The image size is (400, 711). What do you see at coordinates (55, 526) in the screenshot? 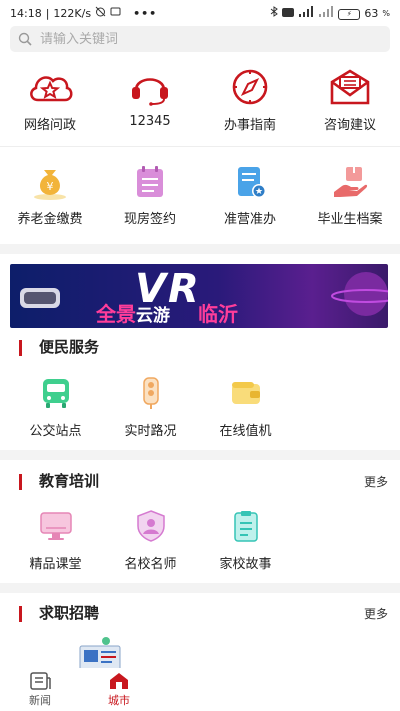
I see `monitor-icon` at bounding box center [55, 526].